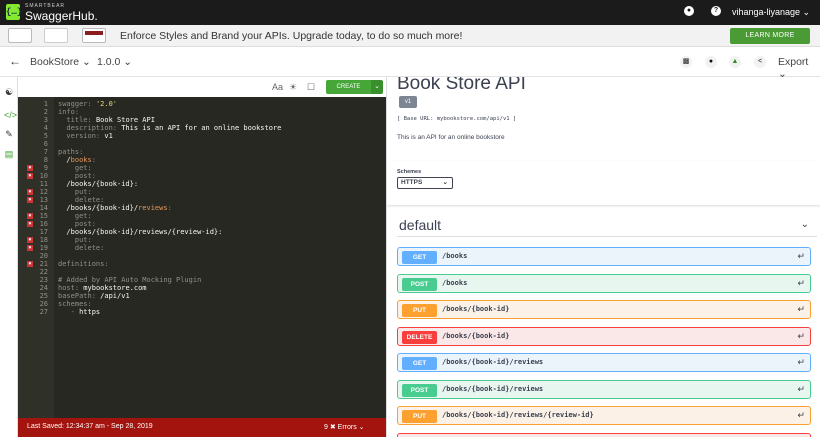  Describe the element at coordinates (9, 92) in the screenshot. I see `hierarchy-icon: ☯` at that location.